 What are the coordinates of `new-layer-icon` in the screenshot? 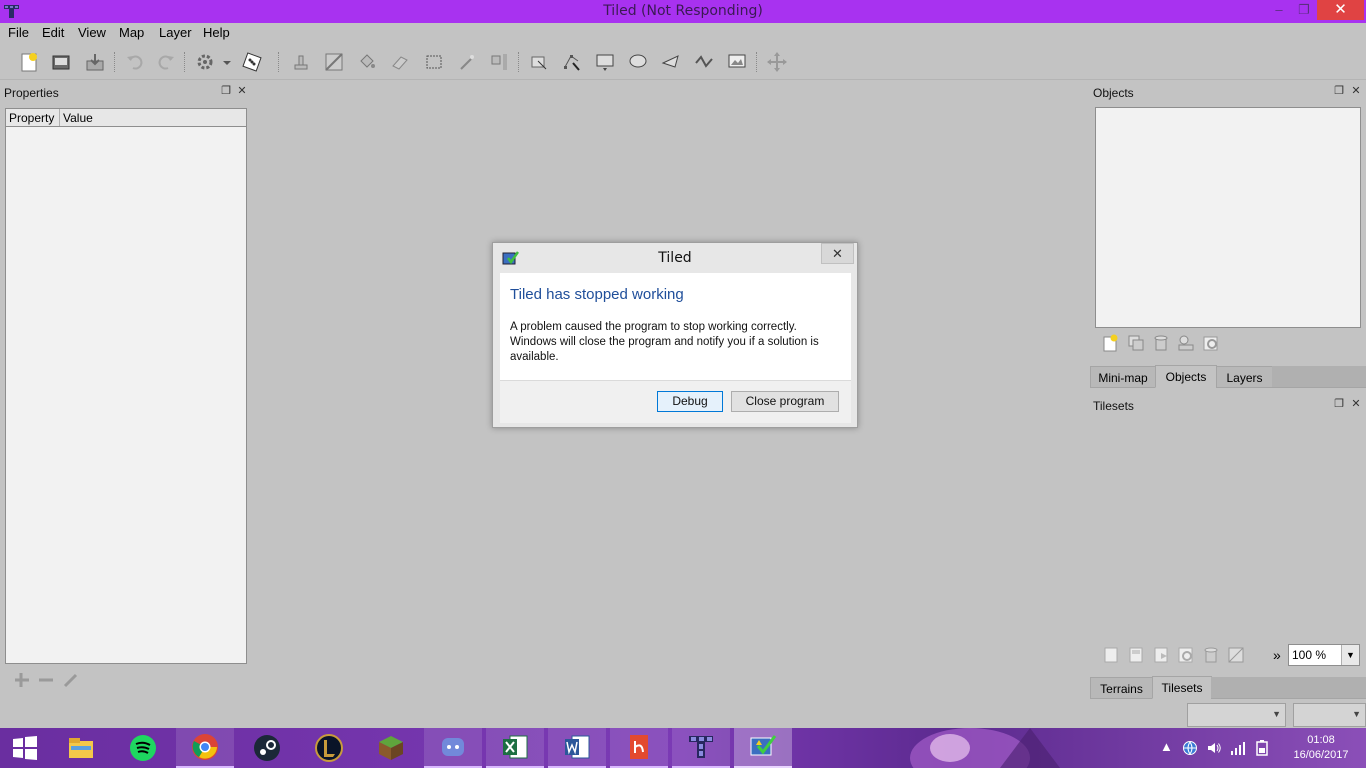 It's located at (1111, 343).